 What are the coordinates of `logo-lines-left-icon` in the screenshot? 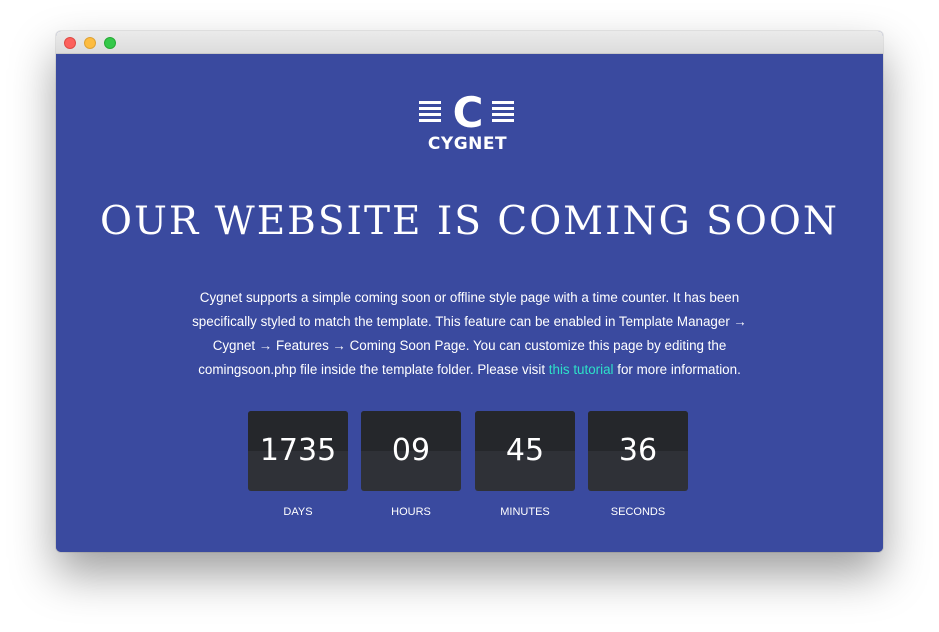 It's located at (430, 113).